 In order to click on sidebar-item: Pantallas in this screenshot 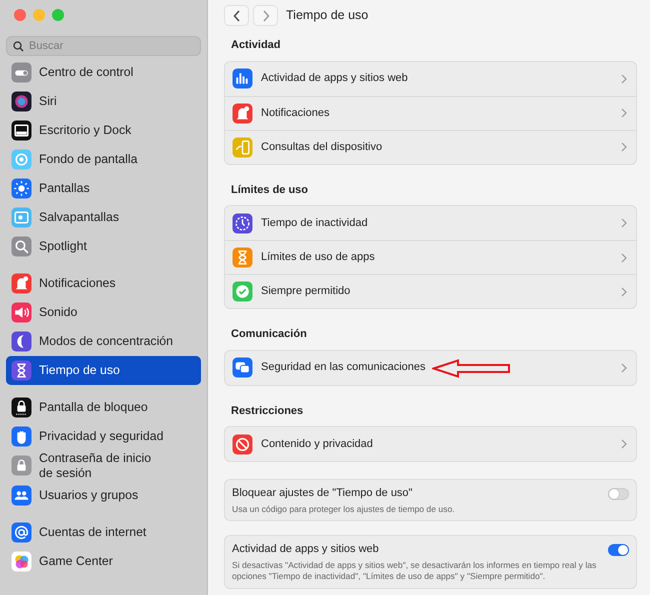, I will do `click(103, 188)`.